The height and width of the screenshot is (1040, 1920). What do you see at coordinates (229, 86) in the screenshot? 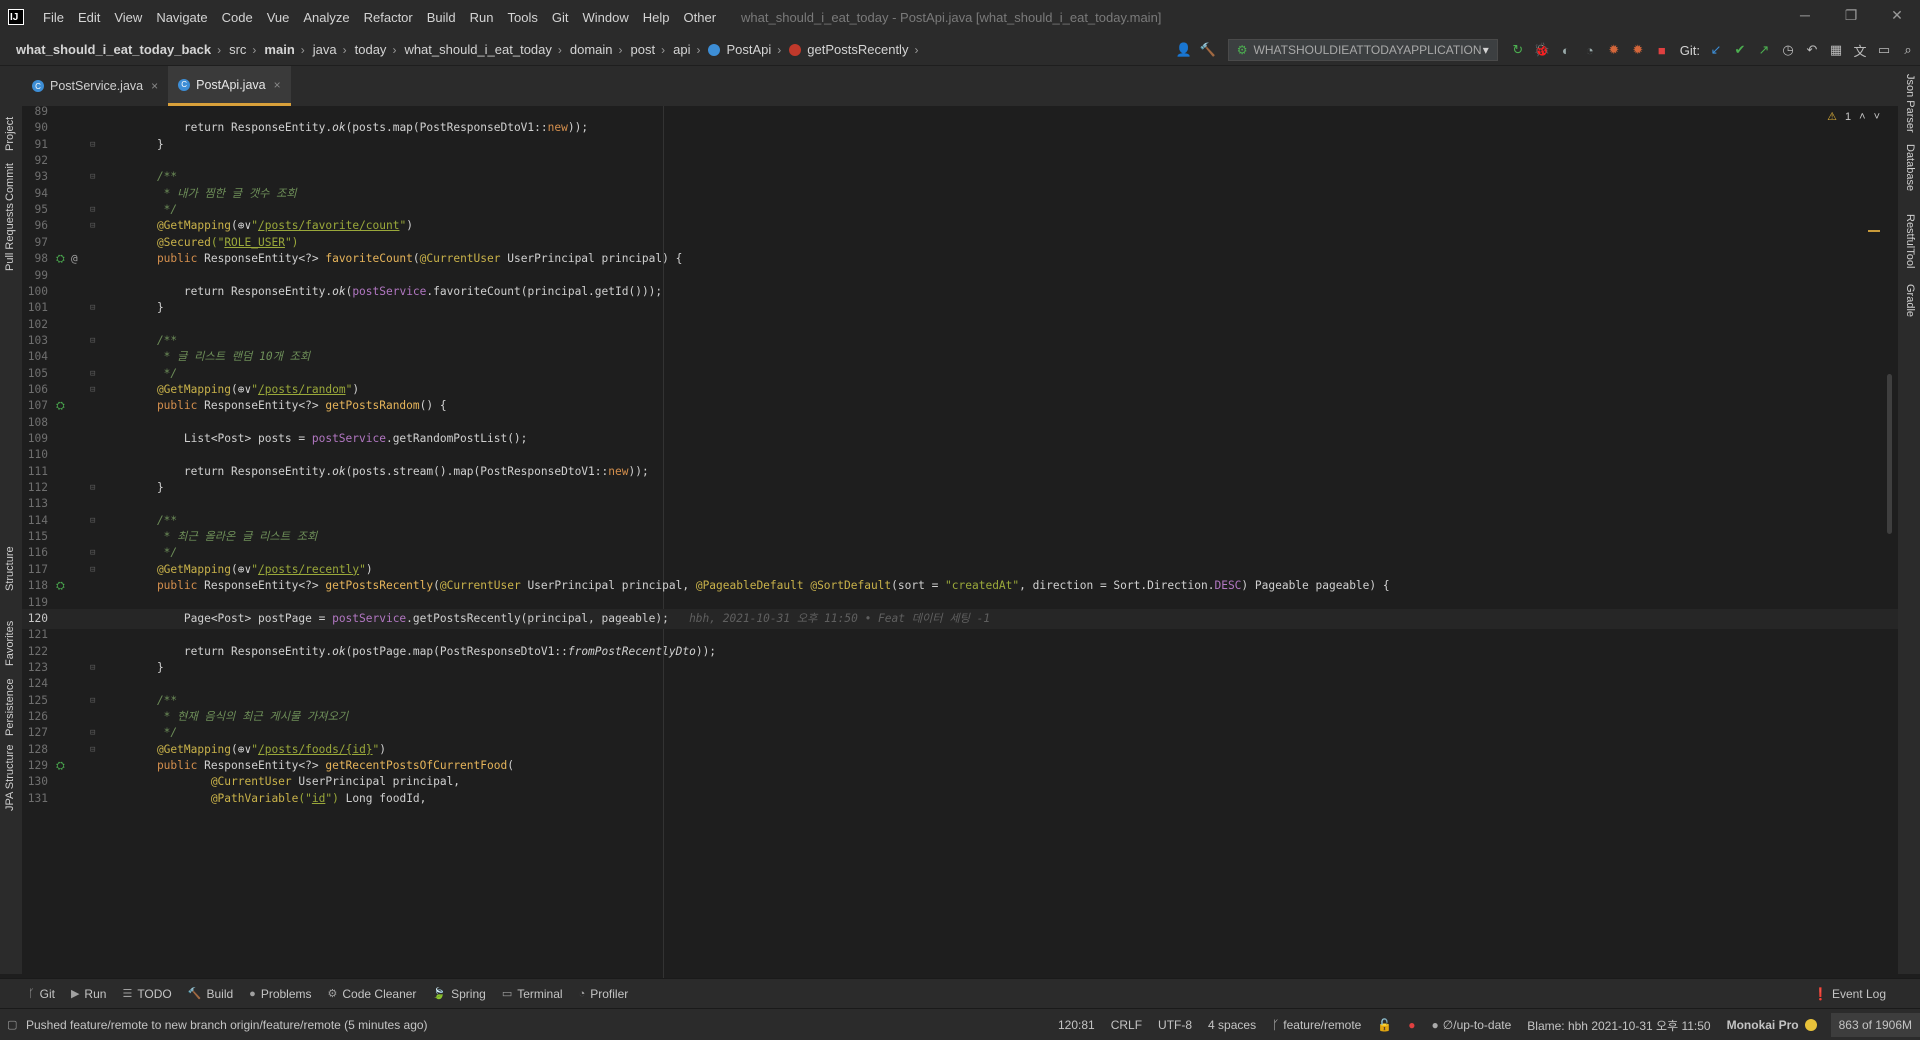
I see `editor-tab: C PostApi.java ×` at bounding box center [229, 86].